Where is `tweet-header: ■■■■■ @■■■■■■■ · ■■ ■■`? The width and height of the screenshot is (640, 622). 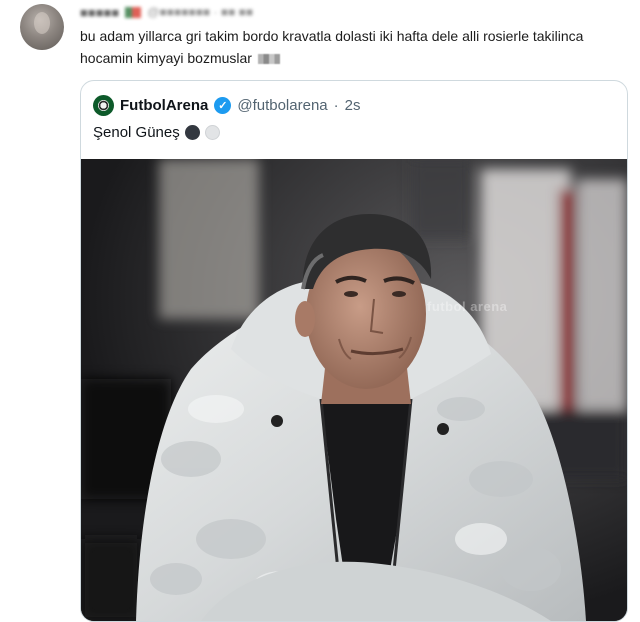
tweet-header: ■■■■■ @■■■■■■■ · ■■ ■■ is located at coordinates (166, 12).